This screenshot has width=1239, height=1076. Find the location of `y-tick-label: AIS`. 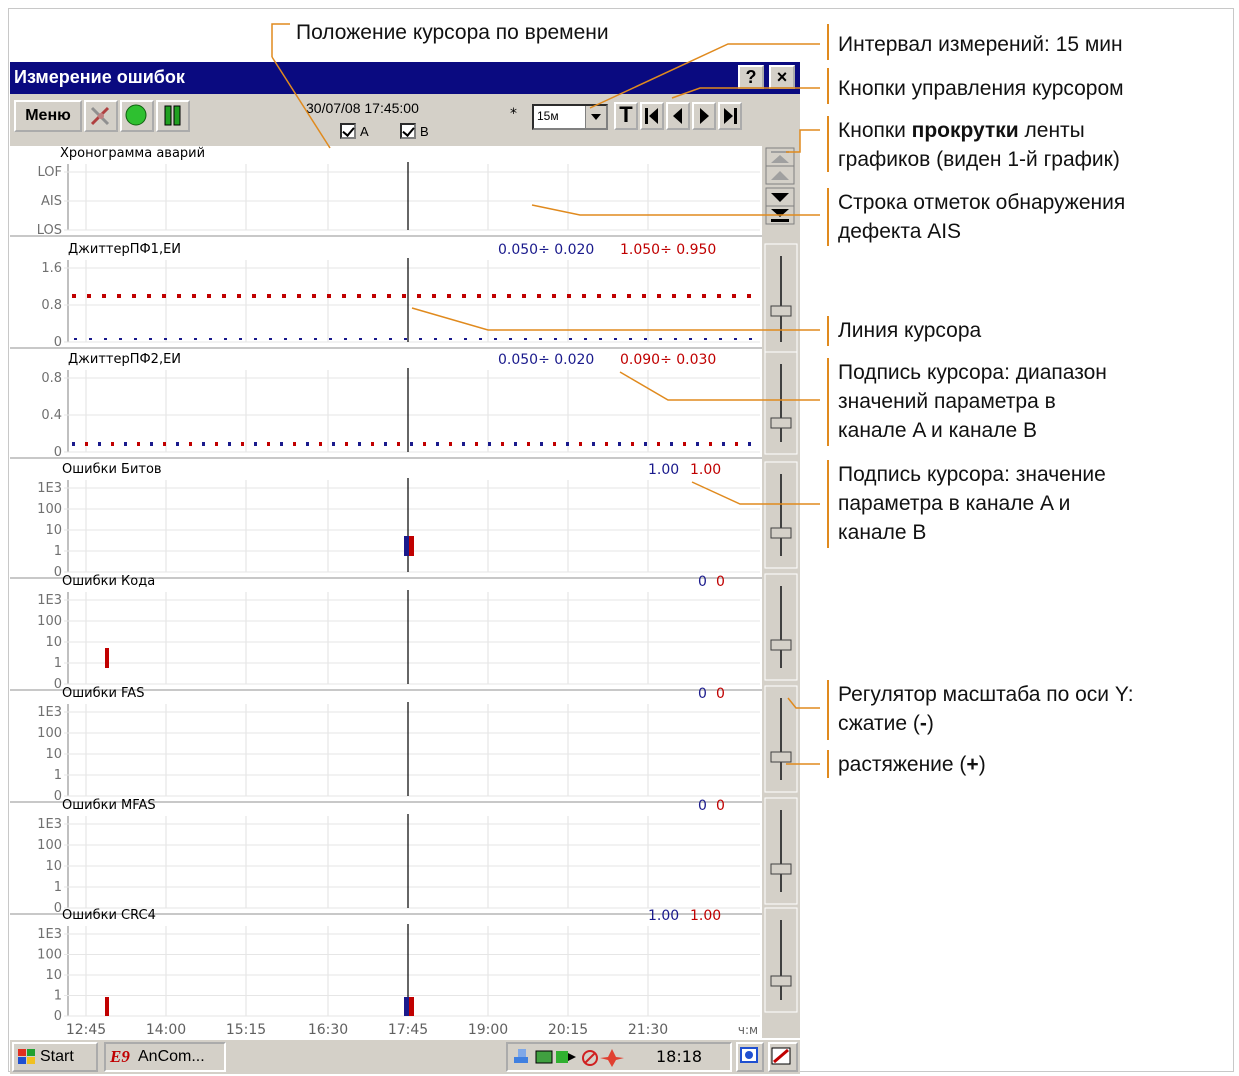

y-tick-label: AIS is located at coordinates (51, 201).